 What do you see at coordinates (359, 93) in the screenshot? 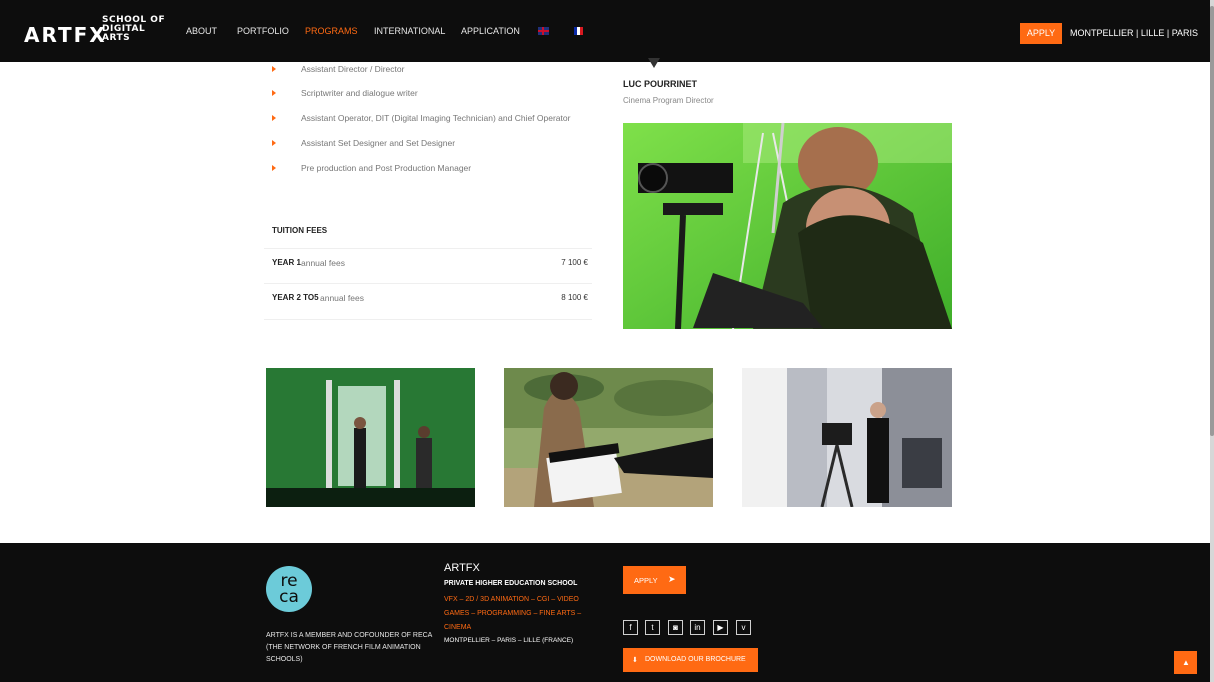
I see `career-label: Scriptwriter and dialogue writer` at bounding box center [359, 93].